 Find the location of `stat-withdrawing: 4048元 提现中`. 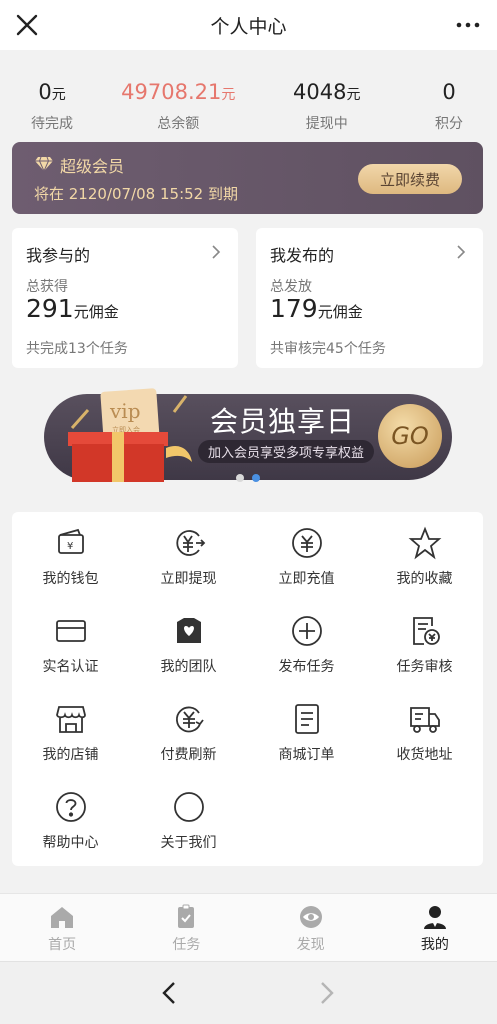

stat-withdrawing: 4048元 提现中 is located at coordinates (327, 108).